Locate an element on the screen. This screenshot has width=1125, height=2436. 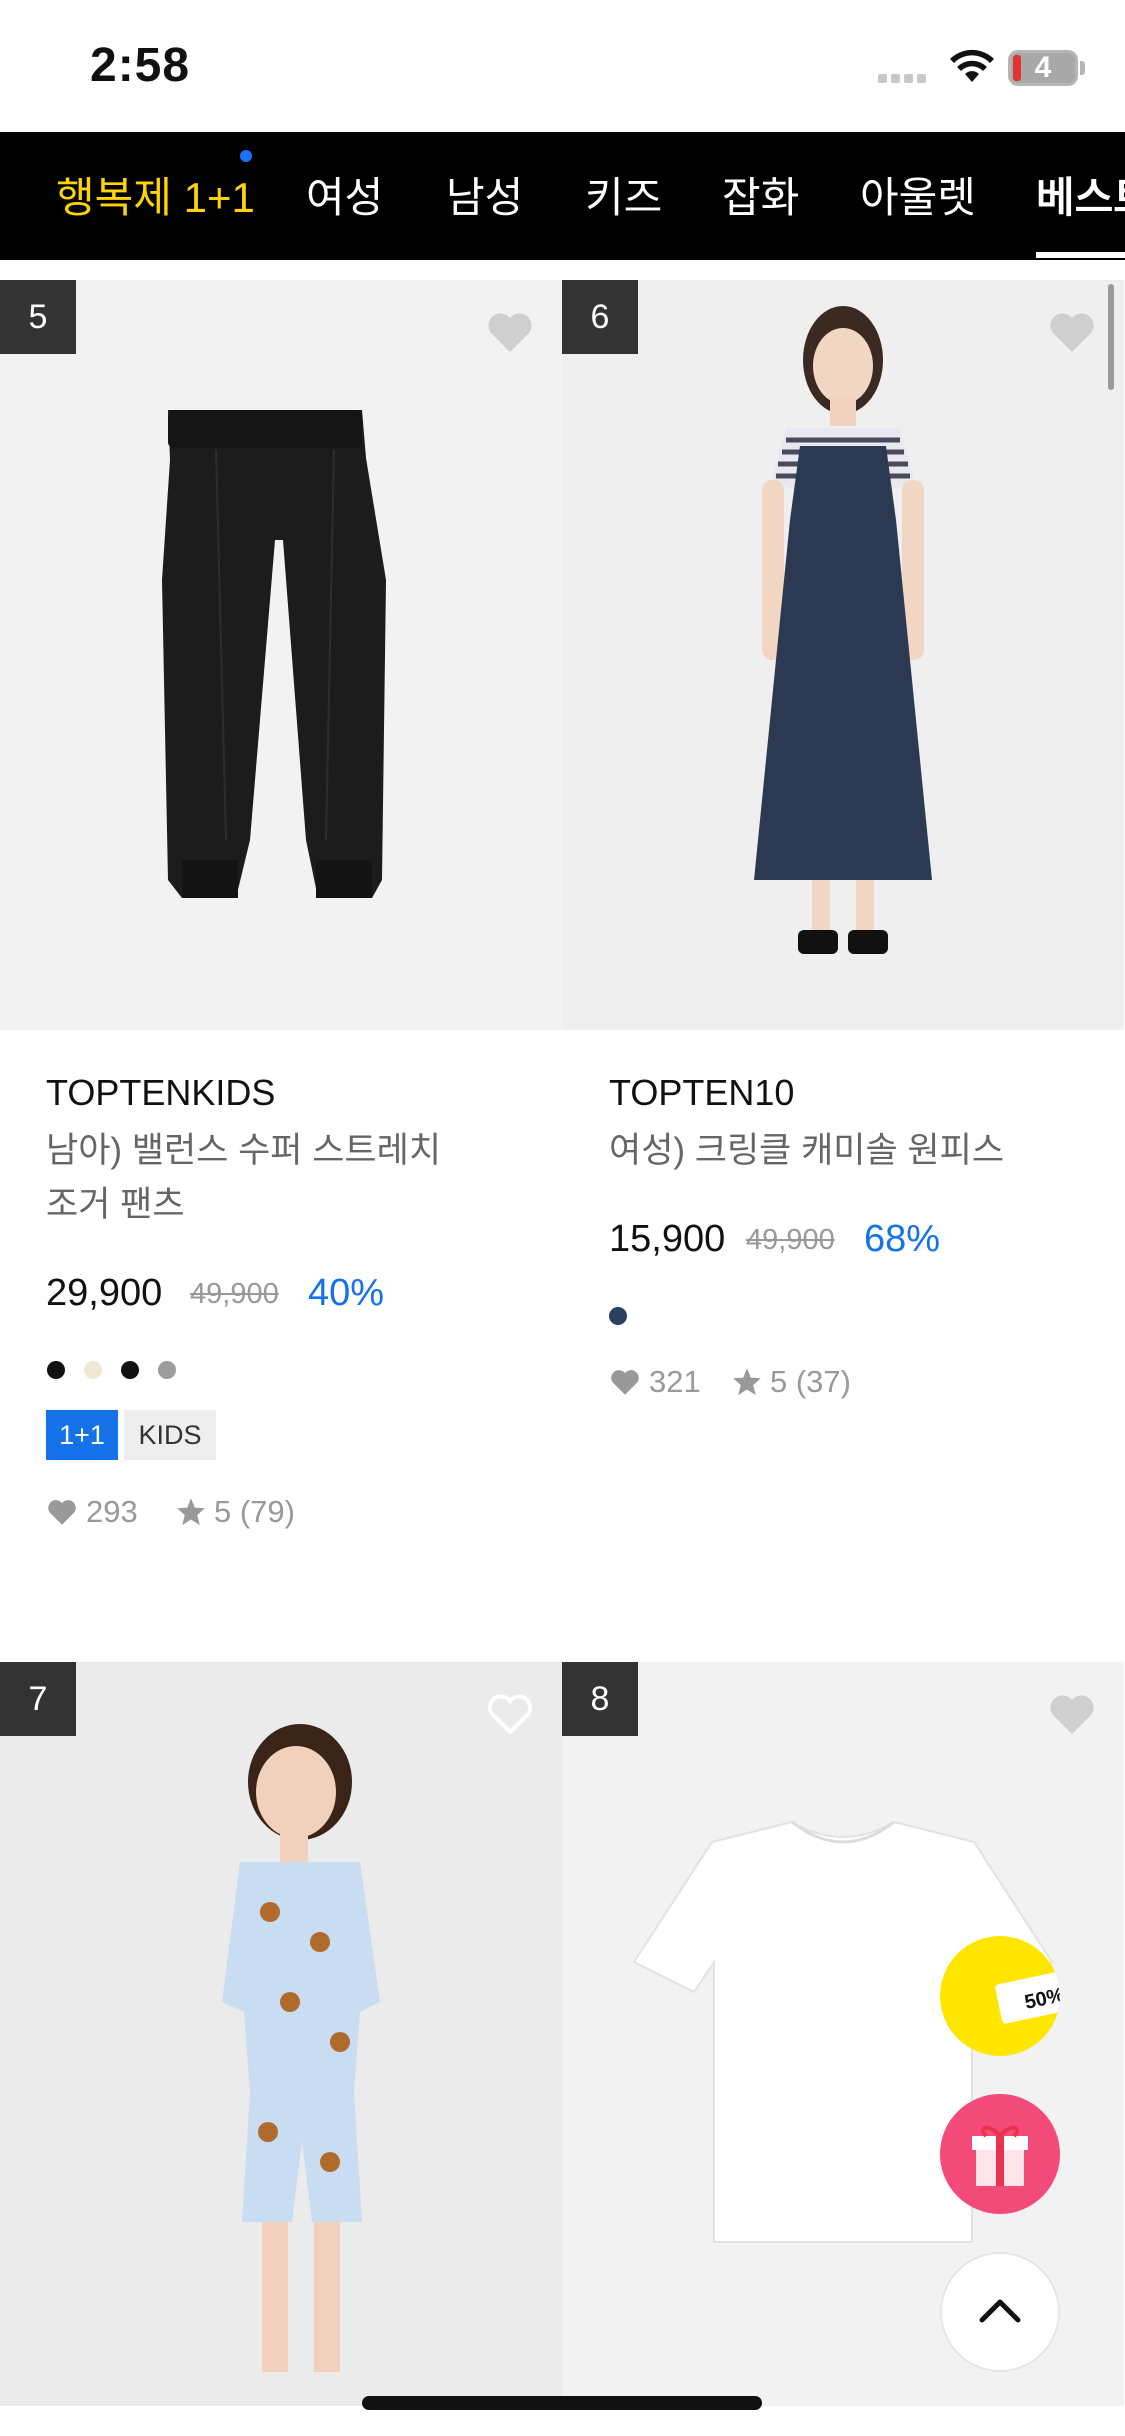
like-count: 321 is located at coordinates (655, 1382).